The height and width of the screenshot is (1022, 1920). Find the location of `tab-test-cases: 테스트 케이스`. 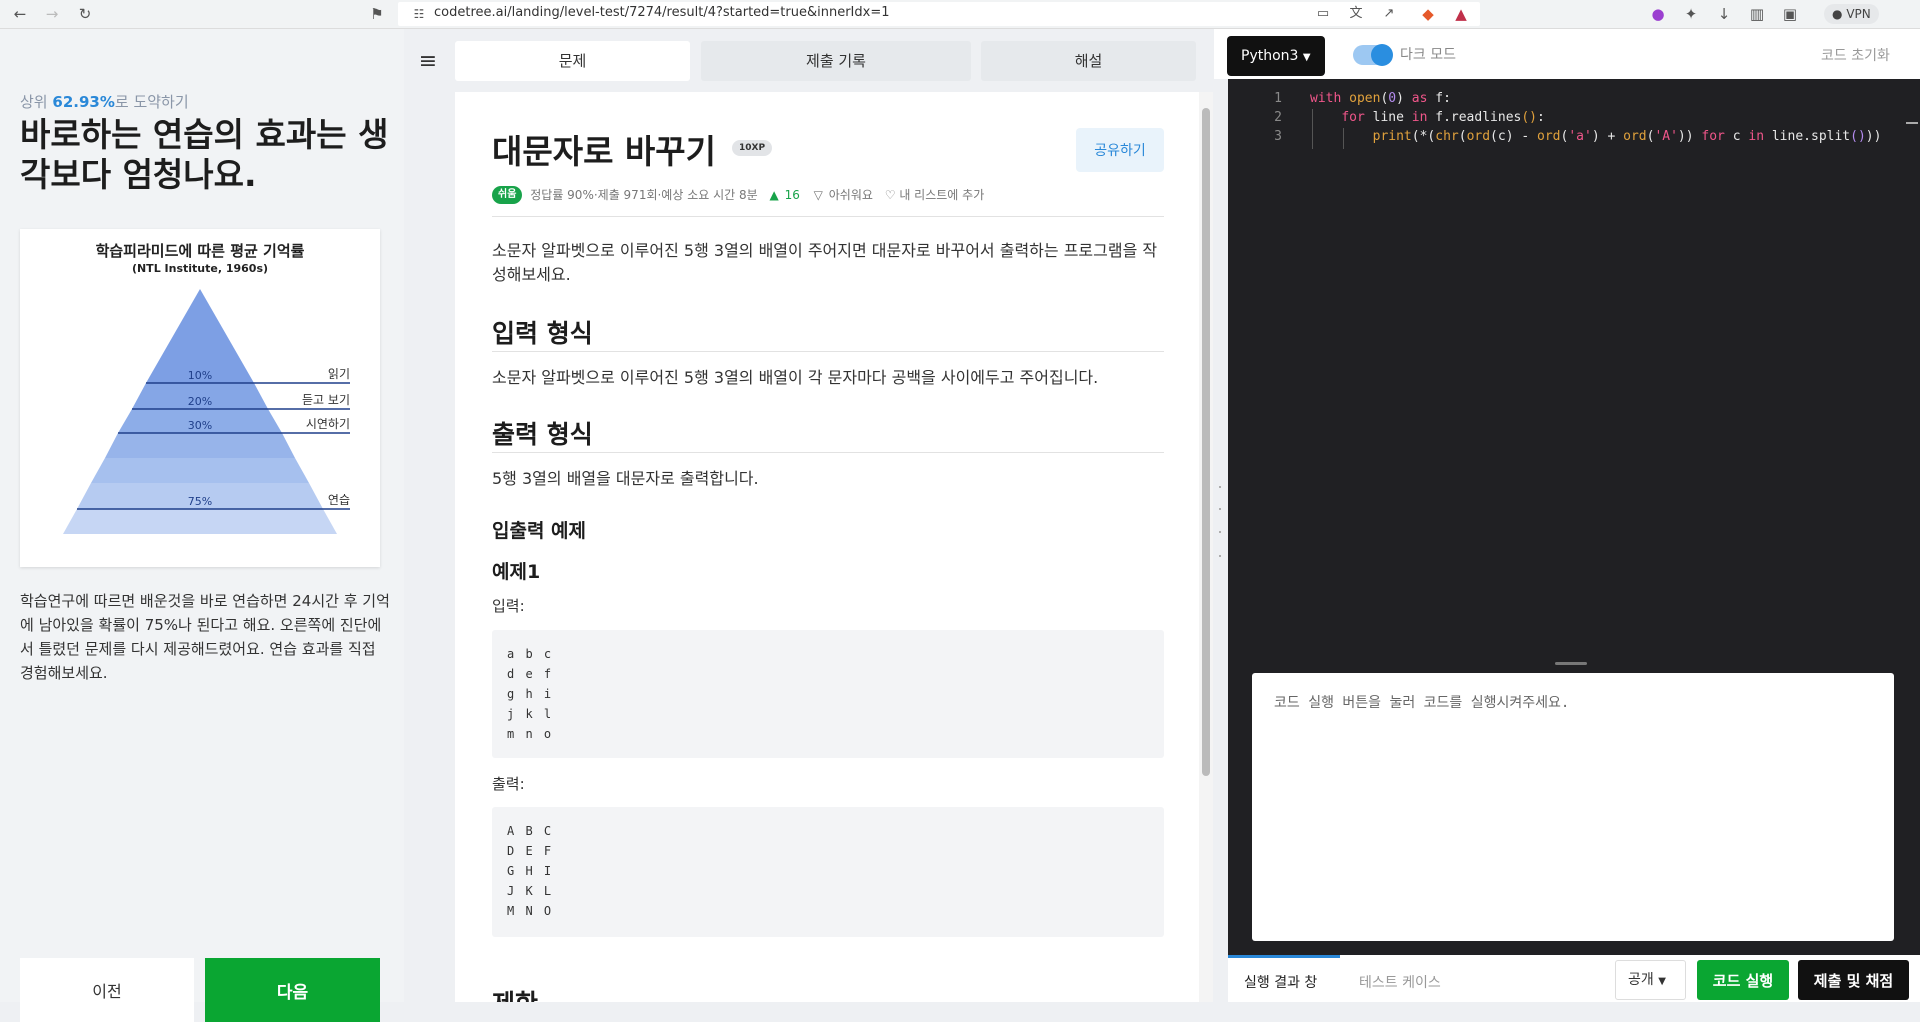

tab-test-cases: 테스트 케이스 is located at coordinates (1400, 982).